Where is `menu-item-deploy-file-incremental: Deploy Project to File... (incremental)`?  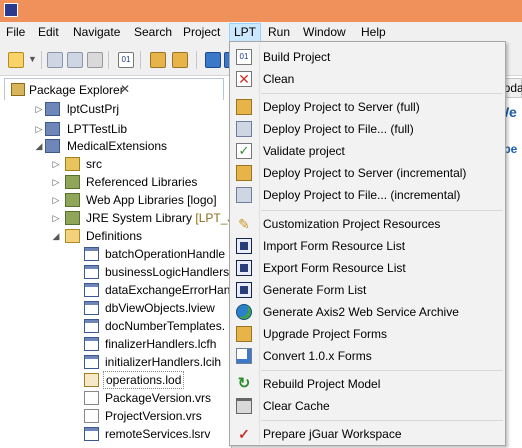
menu-item-deploy-file-incremental: Deploy Project to File... (incremental) is located at coordinates (368, 195).